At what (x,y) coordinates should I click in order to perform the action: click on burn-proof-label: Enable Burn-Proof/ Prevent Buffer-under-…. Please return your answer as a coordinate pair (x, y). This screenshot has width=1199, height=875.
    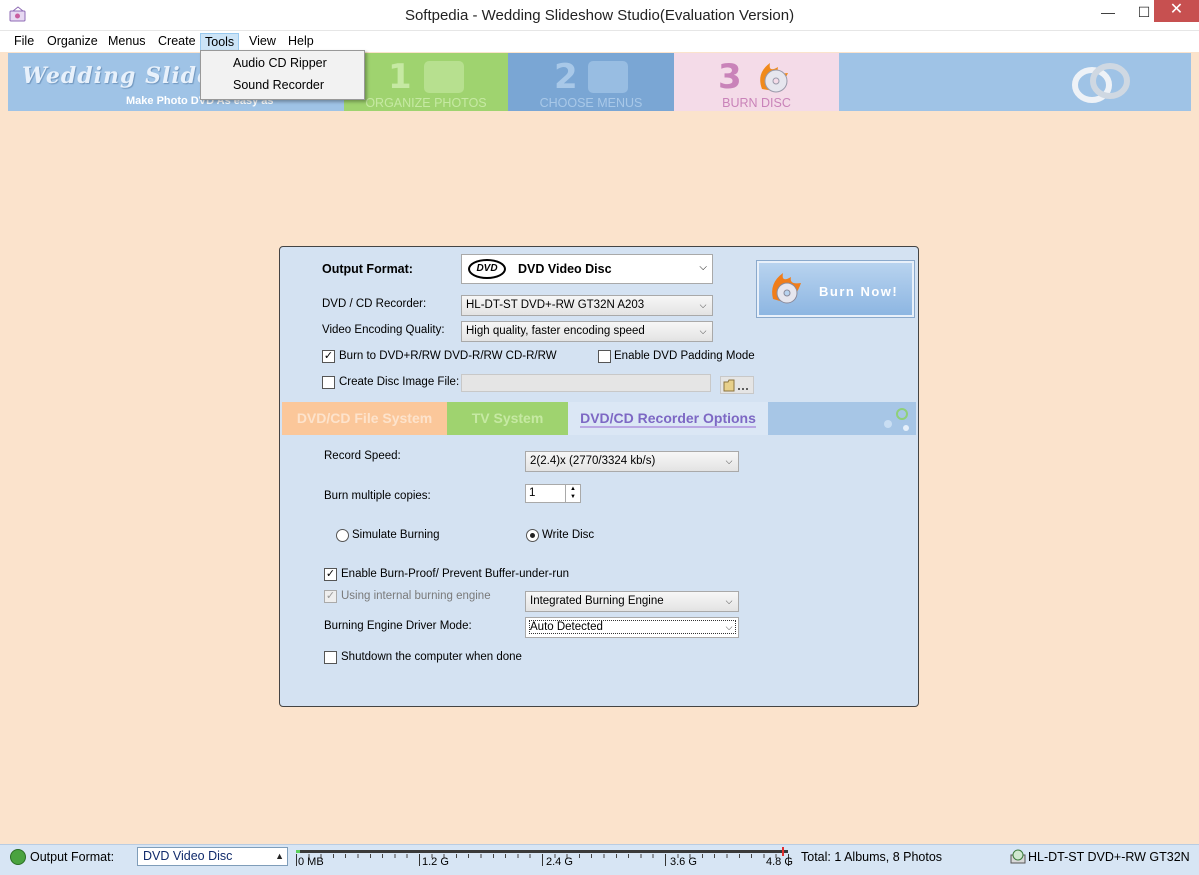
    Looking at the image, I should click on (455, 574).